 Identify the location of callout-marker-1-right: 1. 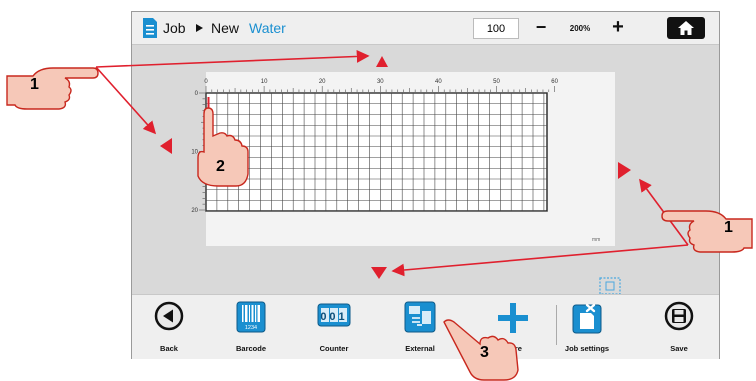
(728, 227).